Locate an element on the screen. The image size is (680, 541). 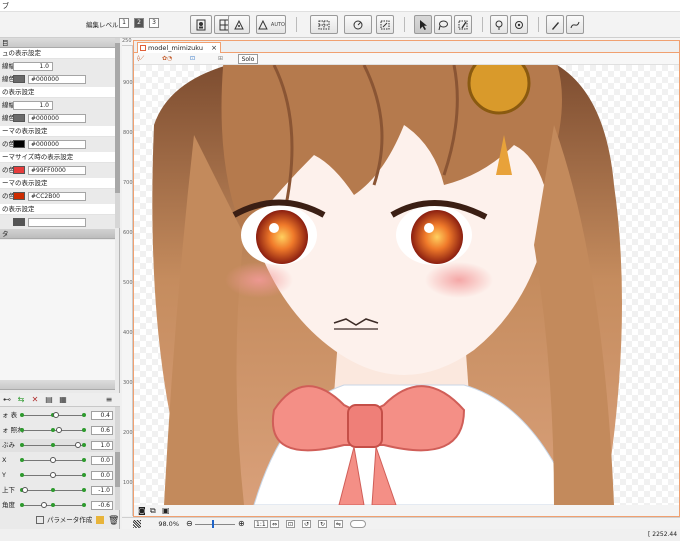
trash-icon: 🗑 is located at coordinates (113, 521).